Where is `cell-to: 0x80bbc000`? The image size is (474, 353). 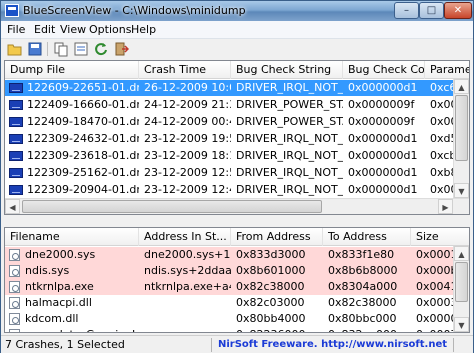 cell-to: 0x80bbc000 is located at coordinates (362, 318).